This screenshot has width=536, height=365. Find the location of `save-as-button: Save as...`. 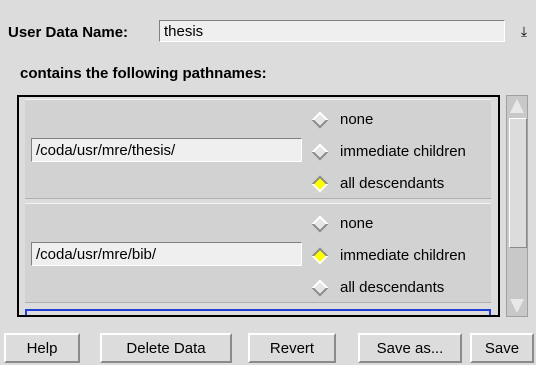

save-as-button: Save as... is located at coordinates (410, 348).